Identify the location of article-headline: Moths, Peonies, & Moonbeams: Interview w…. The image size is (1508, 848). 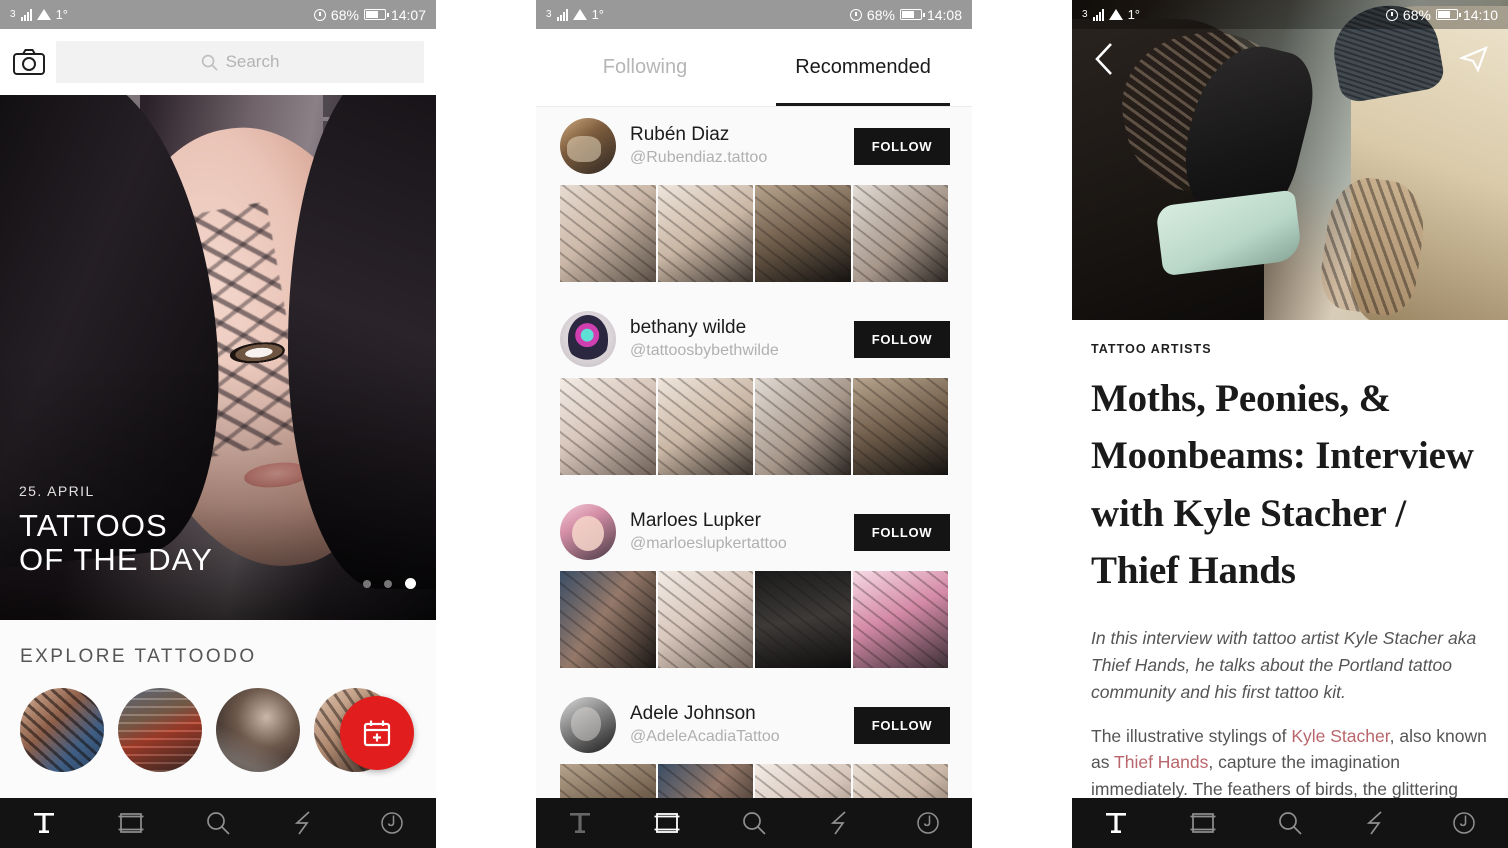
(1282, 484).